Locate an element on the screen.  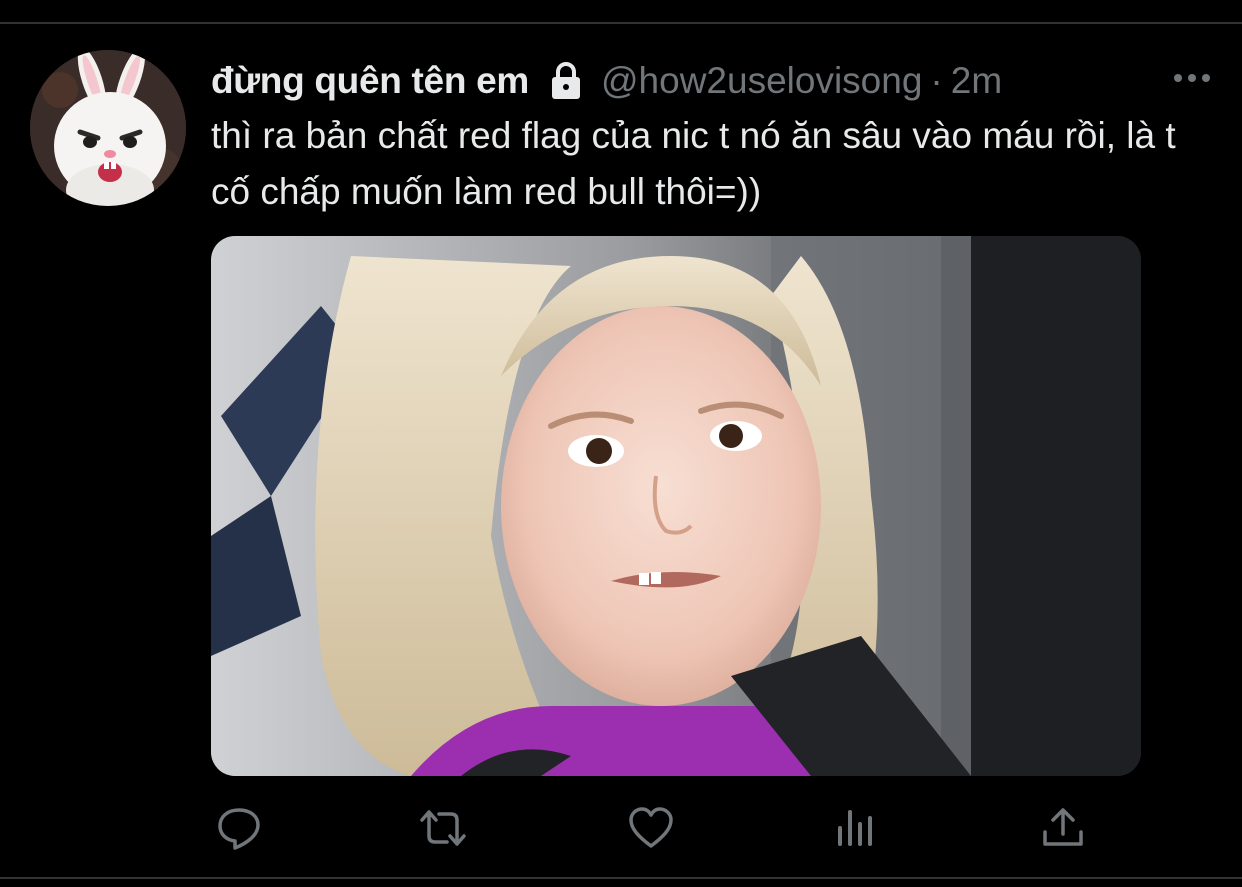
more-horizontal-icon is located at coordinates (1192, 78).